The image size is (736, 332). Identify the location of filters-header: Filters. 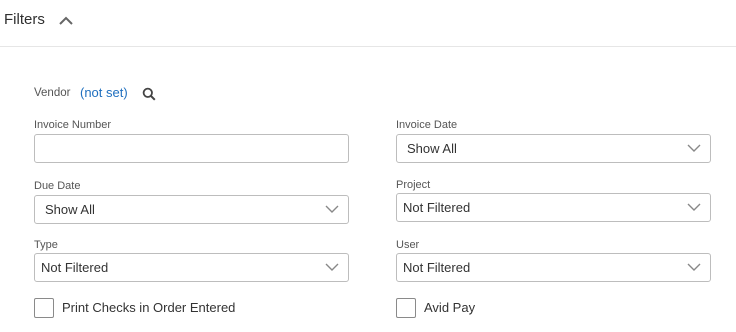
(368, 23).